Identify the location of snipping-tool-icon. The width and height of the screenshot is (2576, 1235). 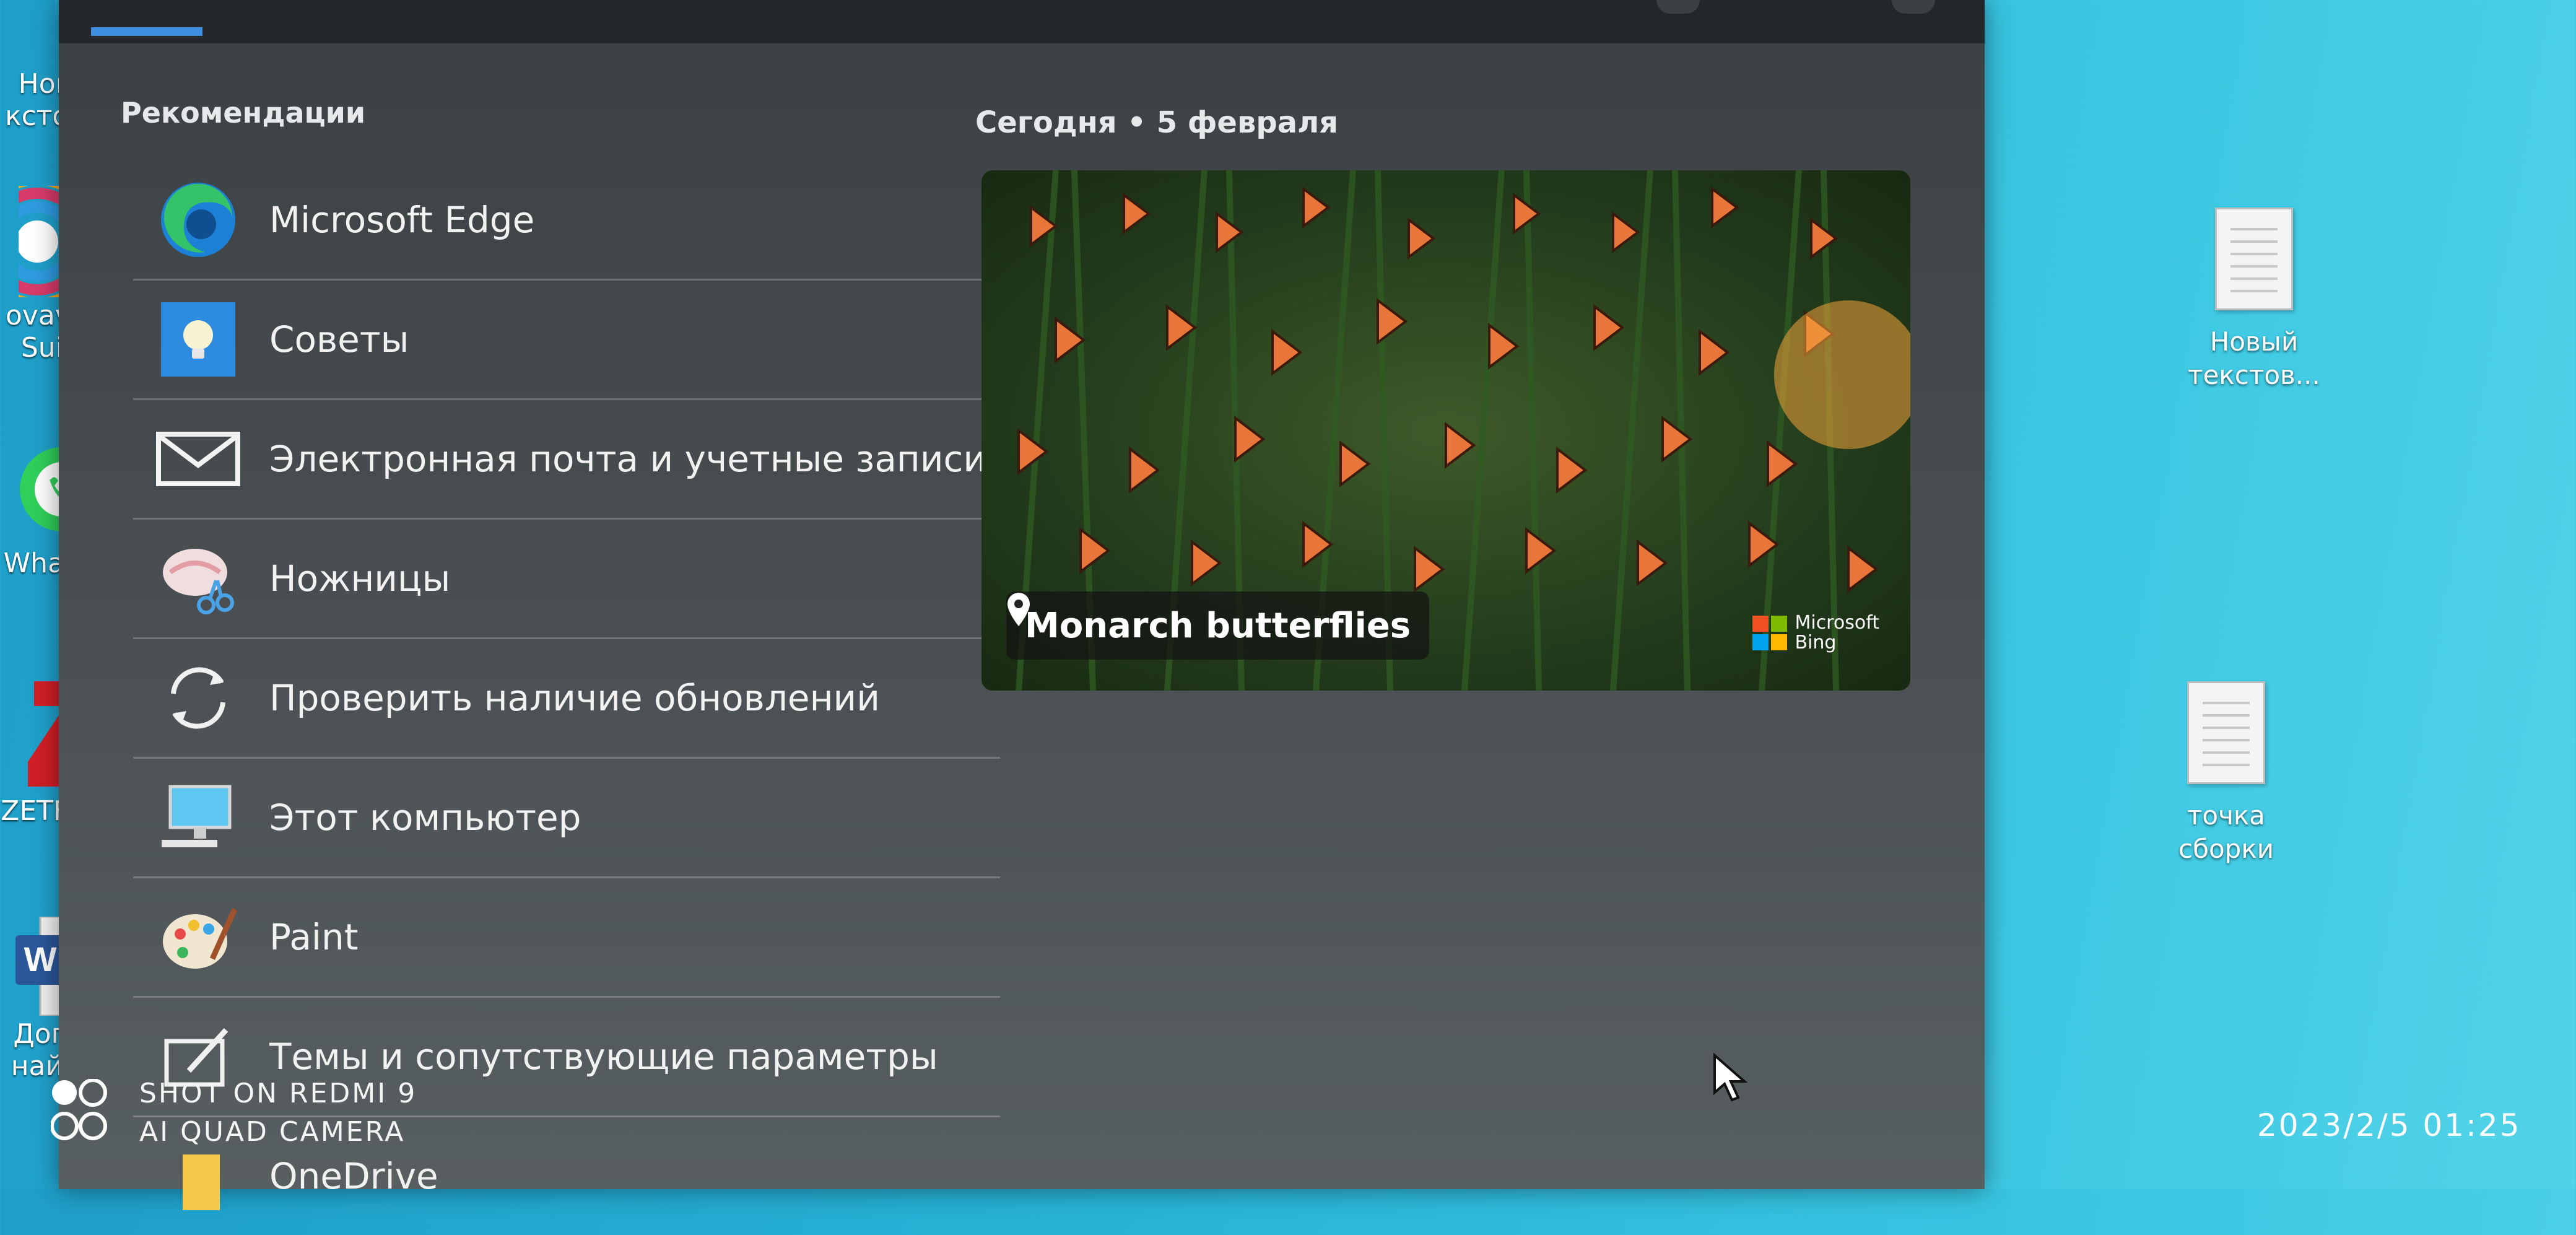
(198, 578).